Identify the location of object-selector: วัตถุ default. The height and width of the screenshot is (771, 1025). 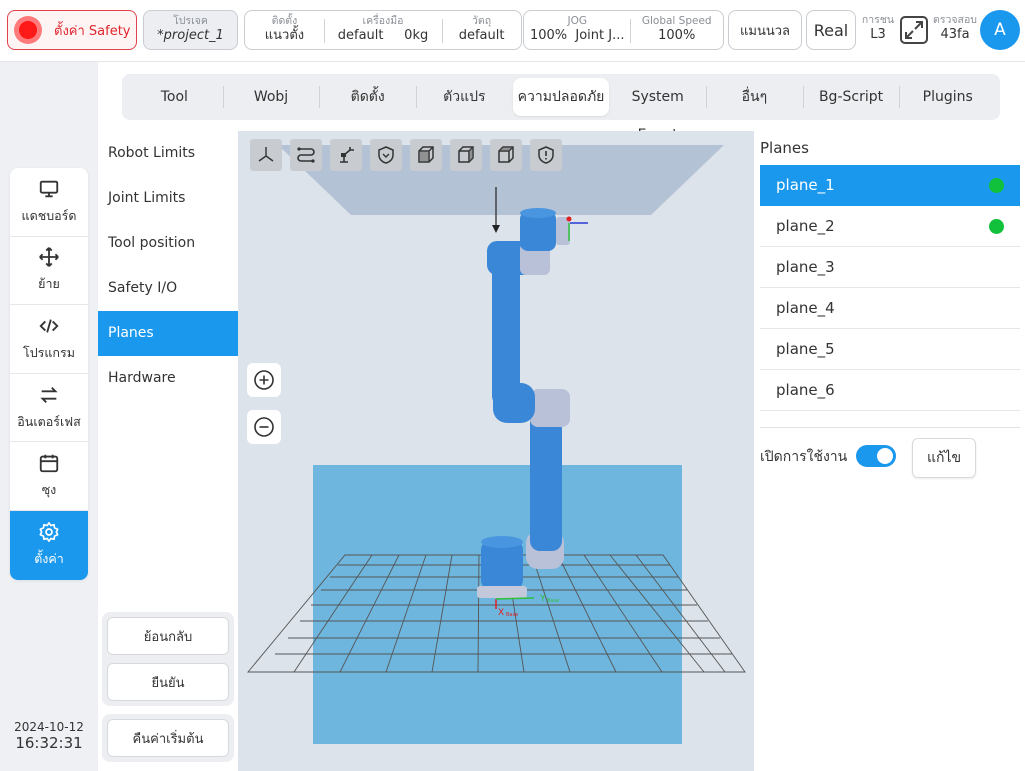
(481, 30).